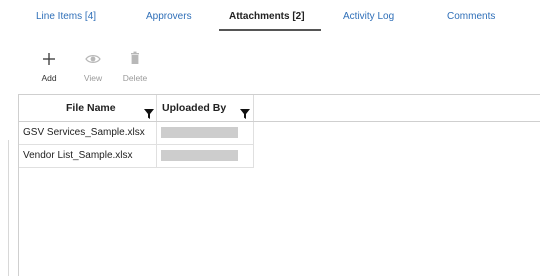 Image resolution: width=540 pixels, height=276 pixels. I want to click on column-header-file-name: File Name, so click(88, 108).